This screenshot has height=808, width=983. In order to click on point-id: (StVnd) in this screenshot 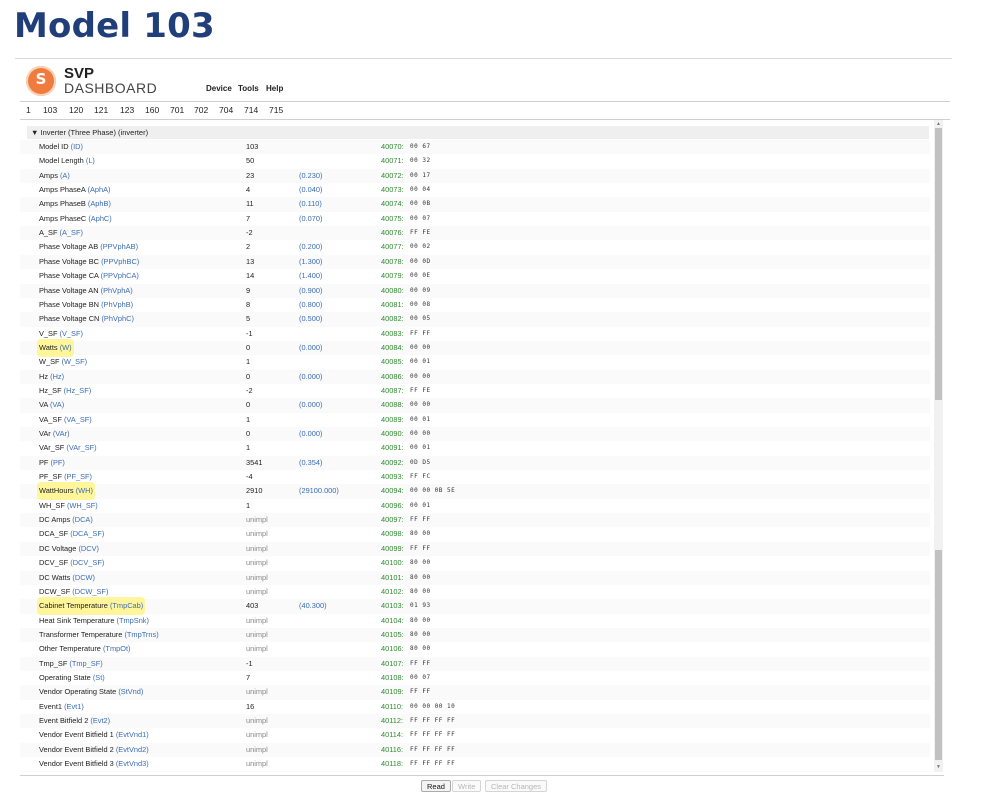, I will do `click(131, 692)`.